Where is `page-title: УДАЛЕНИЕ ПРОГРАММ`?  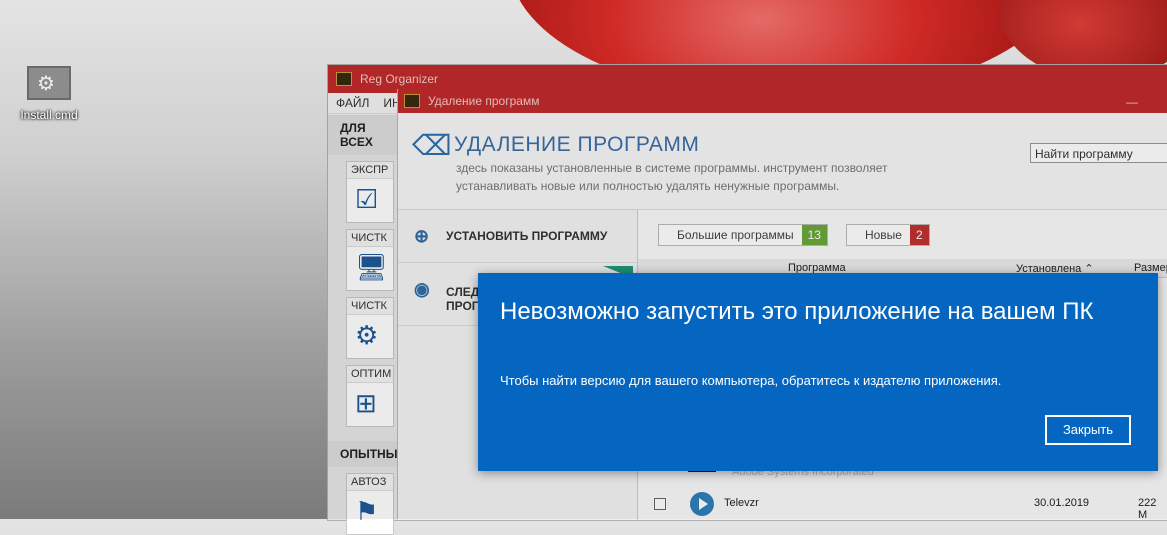 page-title: УДАЛЕНИЕ ПРОГРАММ is located at coordinates (577, 144).